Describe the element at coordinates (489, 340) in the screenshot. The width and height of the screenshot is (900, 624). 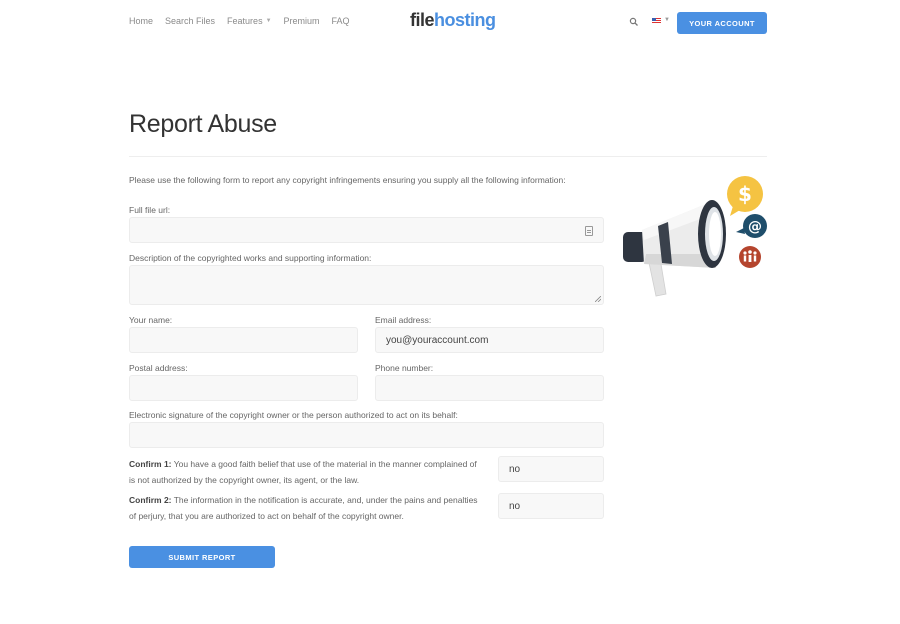
I see `email-input: you@youraccount.com` at that location.